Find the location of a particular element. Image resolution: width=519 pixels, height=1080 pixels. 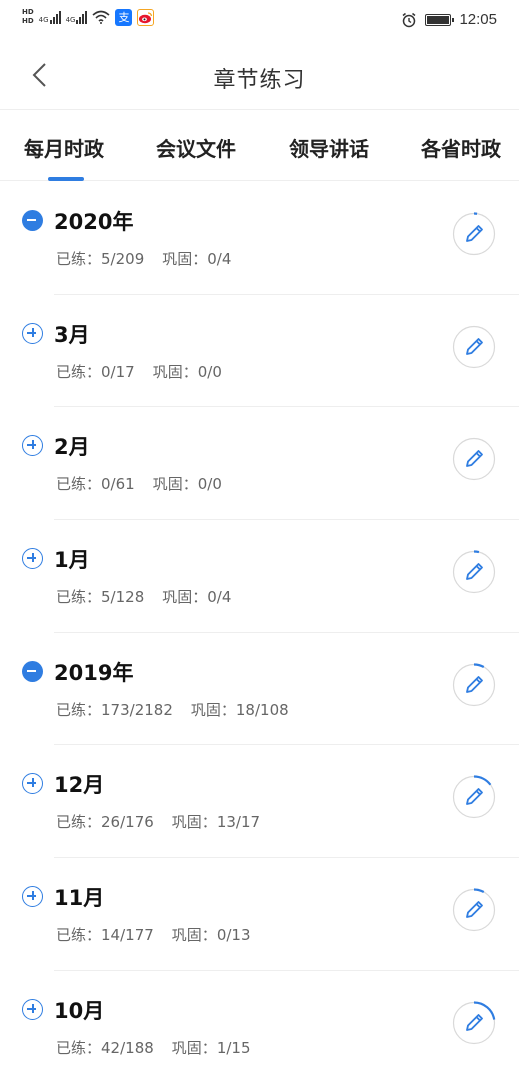

practiced-count: 42/188 is located at coordinates (127, 1047).